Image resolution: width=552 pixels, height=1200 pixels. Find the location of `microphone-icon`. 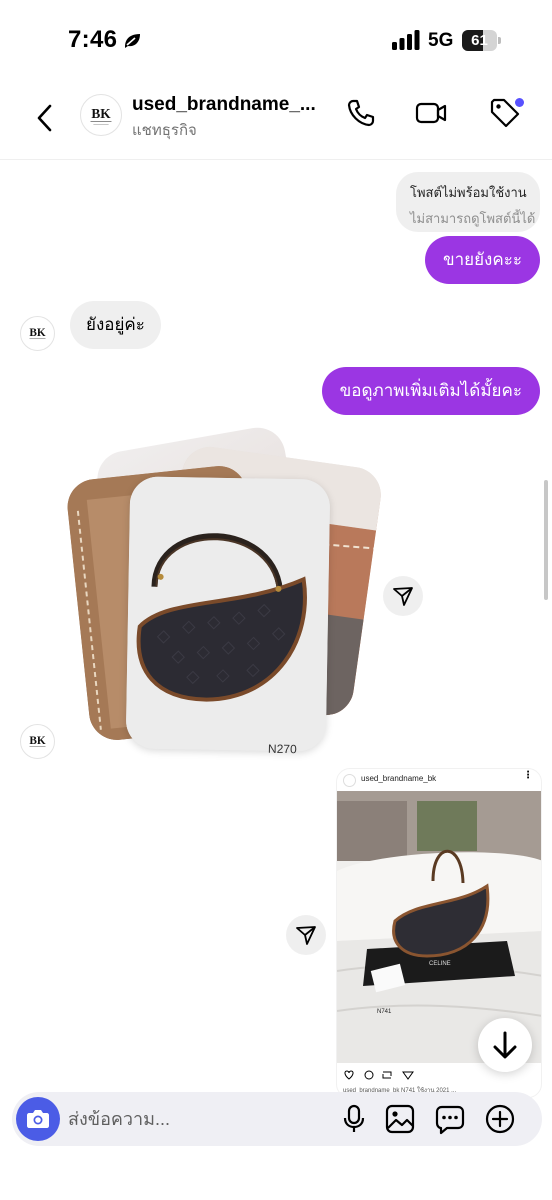

microphone-icon is located at coordinates (354, 1119).